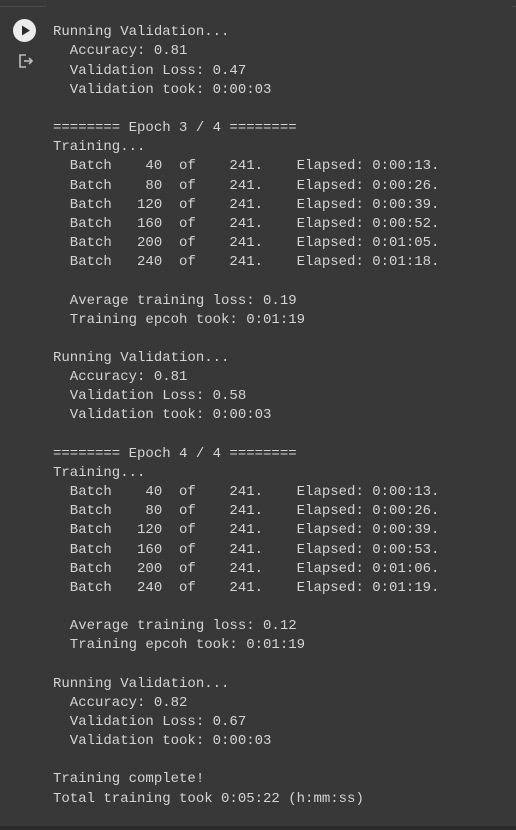  What do you see at coordinates (150, 70) in the screenshot?
I see `output-line: Validation Loss: 0.47` at bounding box center [150, 70].